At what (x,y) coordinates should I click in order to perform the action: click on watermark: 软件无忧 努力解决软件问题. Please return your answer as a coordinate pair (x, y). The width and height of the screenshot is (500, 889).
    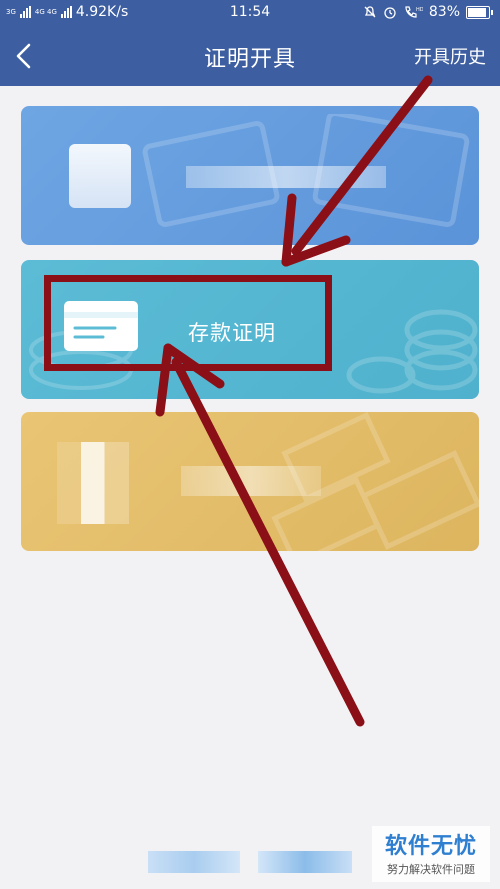
    Looking at the image, I should click on (431, 854).